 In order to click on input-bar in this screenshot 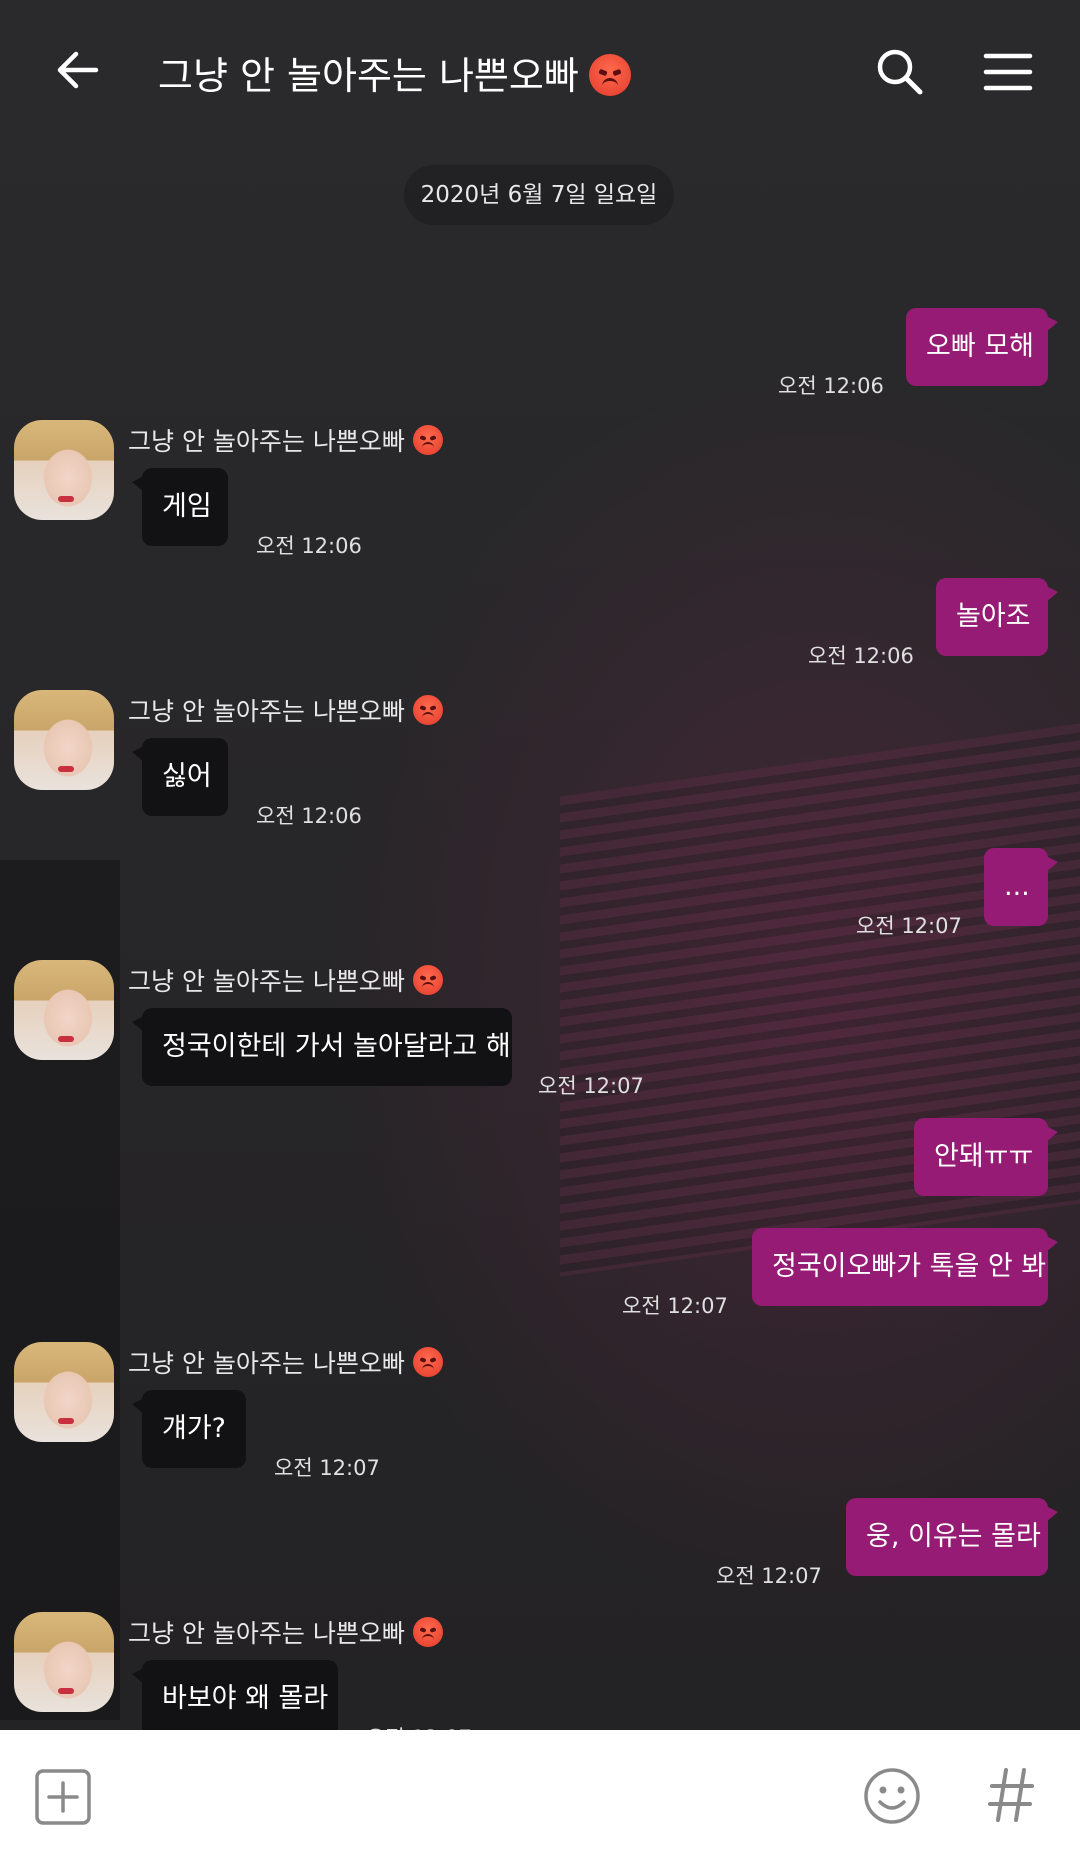, I will do `click(540, 1793)`.